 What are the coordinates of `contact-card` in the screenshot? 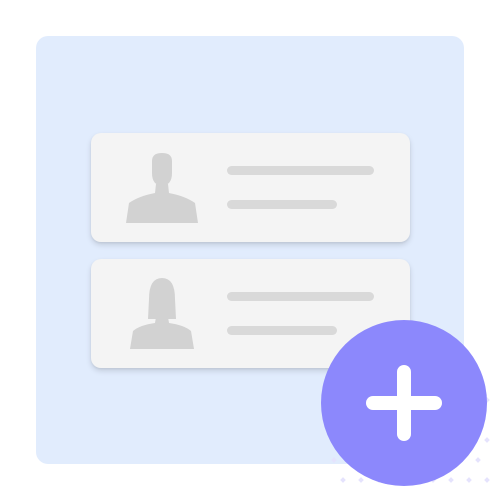 It's located at (250, 187).